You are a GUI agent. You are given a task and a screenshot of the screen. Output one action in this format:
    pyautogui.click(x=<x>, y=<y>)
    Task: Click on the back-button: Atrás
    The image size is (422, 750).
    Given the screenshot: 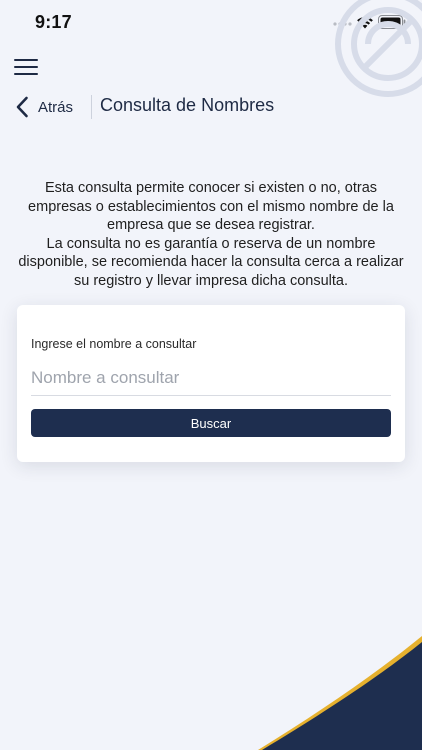 What is the action you would take?
    pyautogui.click(x=44, y=107)
    